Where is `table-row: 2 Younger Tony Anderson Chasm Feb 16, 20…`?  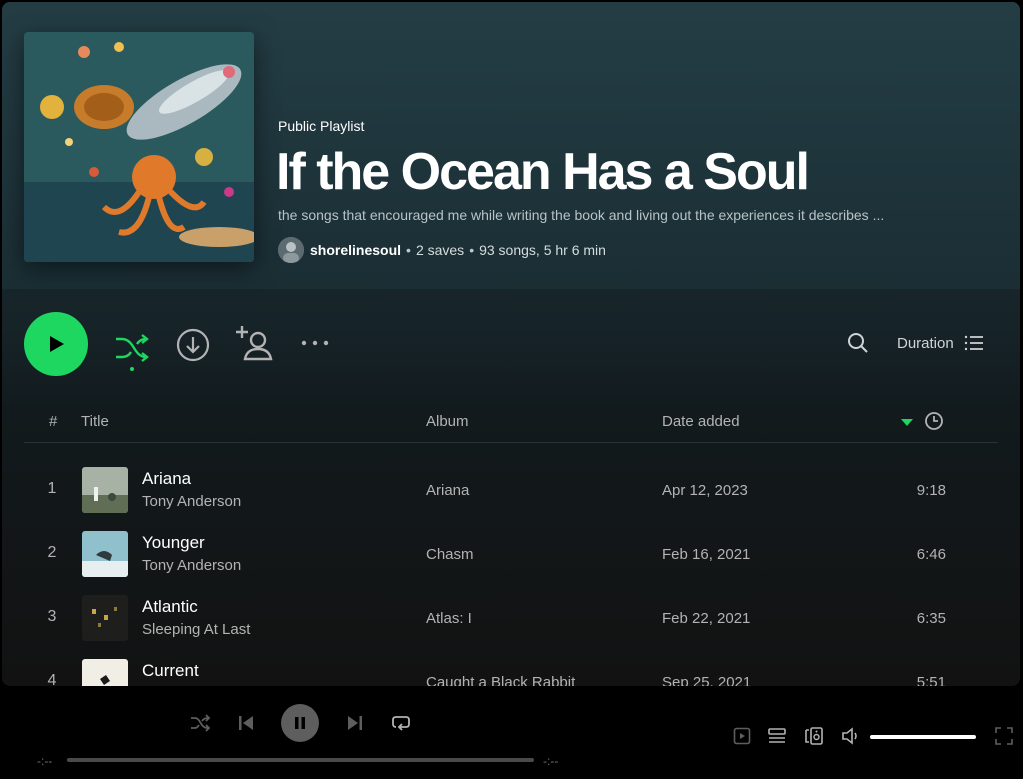
table-row: 2 Younger Tony Anderson Chasm Feb 16, 20… is located at coordinates (511, 554).